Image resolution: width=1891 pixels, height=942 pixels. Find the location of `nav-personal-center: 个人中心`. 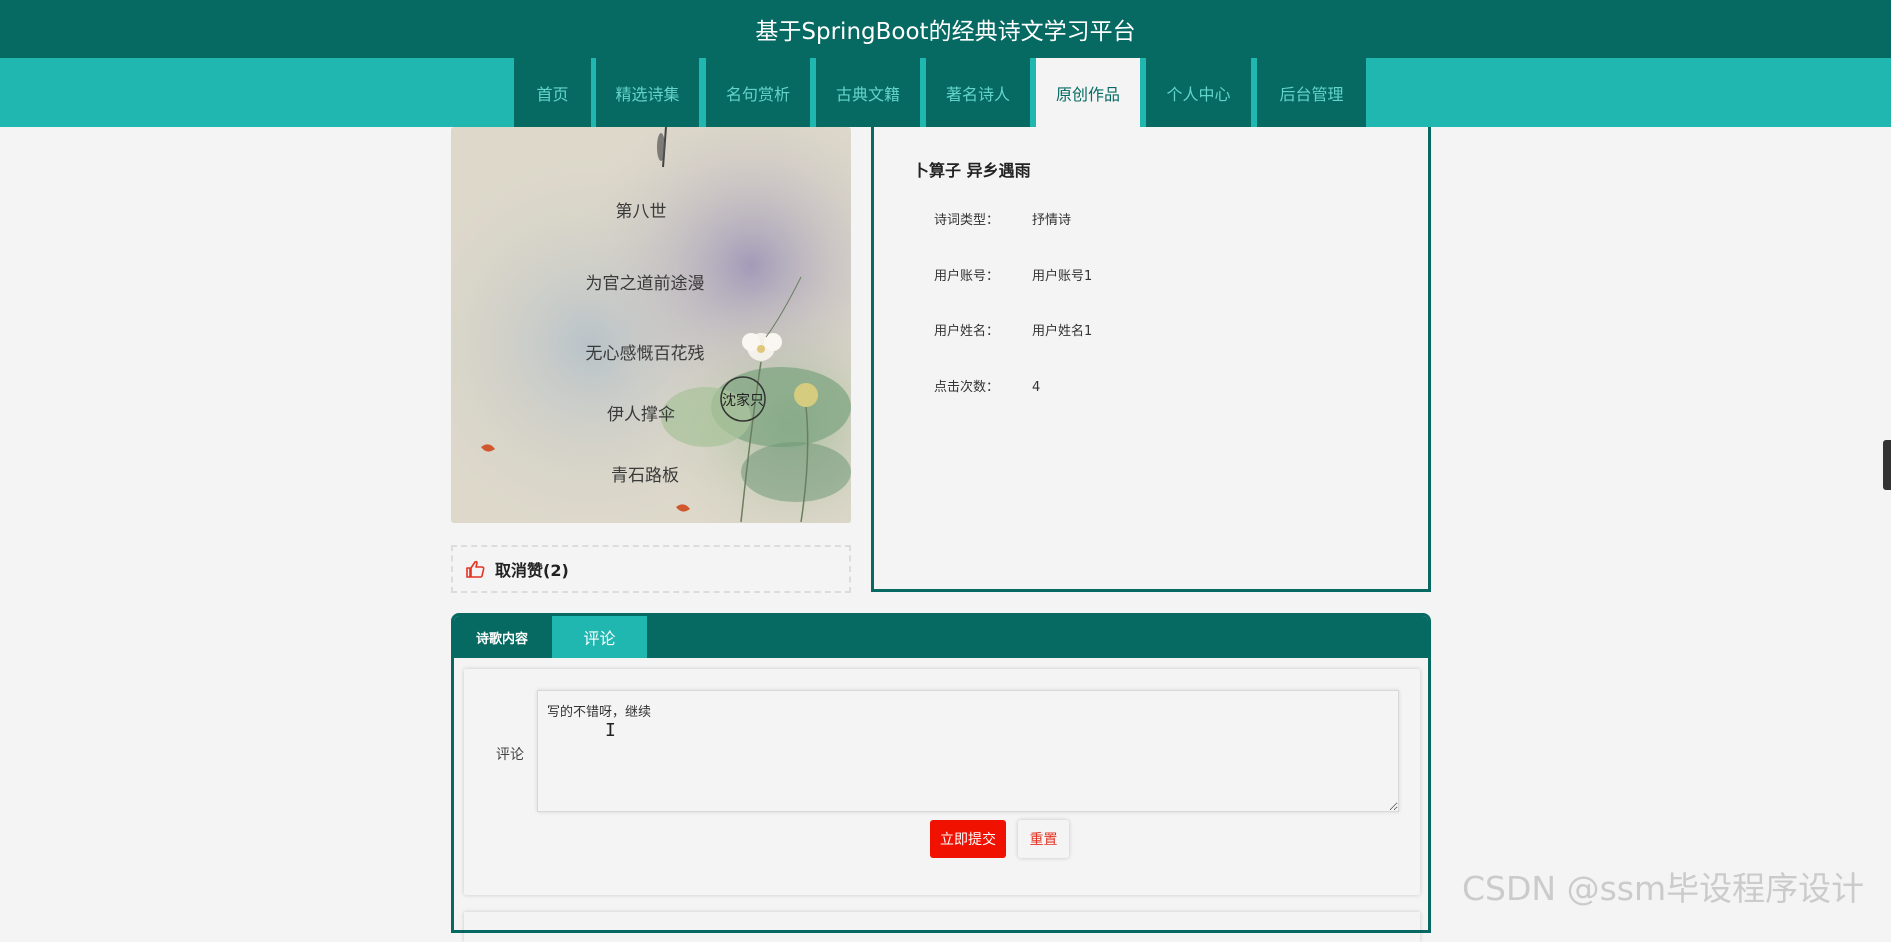

nav-personal-center: 个人中心 is located at coordinates (1198, 92).